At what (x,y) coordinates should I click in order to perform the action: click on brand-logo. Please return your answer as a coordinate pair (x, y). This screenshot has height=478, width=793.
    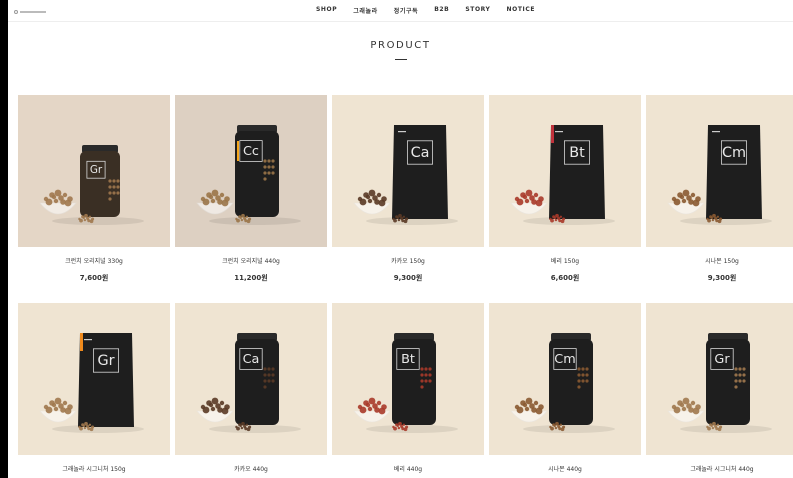
    Looking at the image, I should click on (31, 12).